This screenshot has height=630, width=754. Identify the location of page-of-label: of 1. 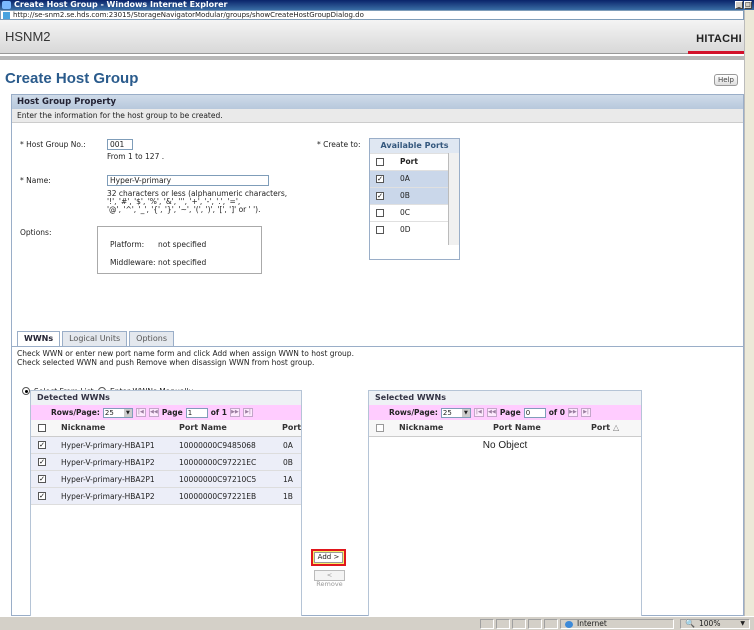
(218, 412).